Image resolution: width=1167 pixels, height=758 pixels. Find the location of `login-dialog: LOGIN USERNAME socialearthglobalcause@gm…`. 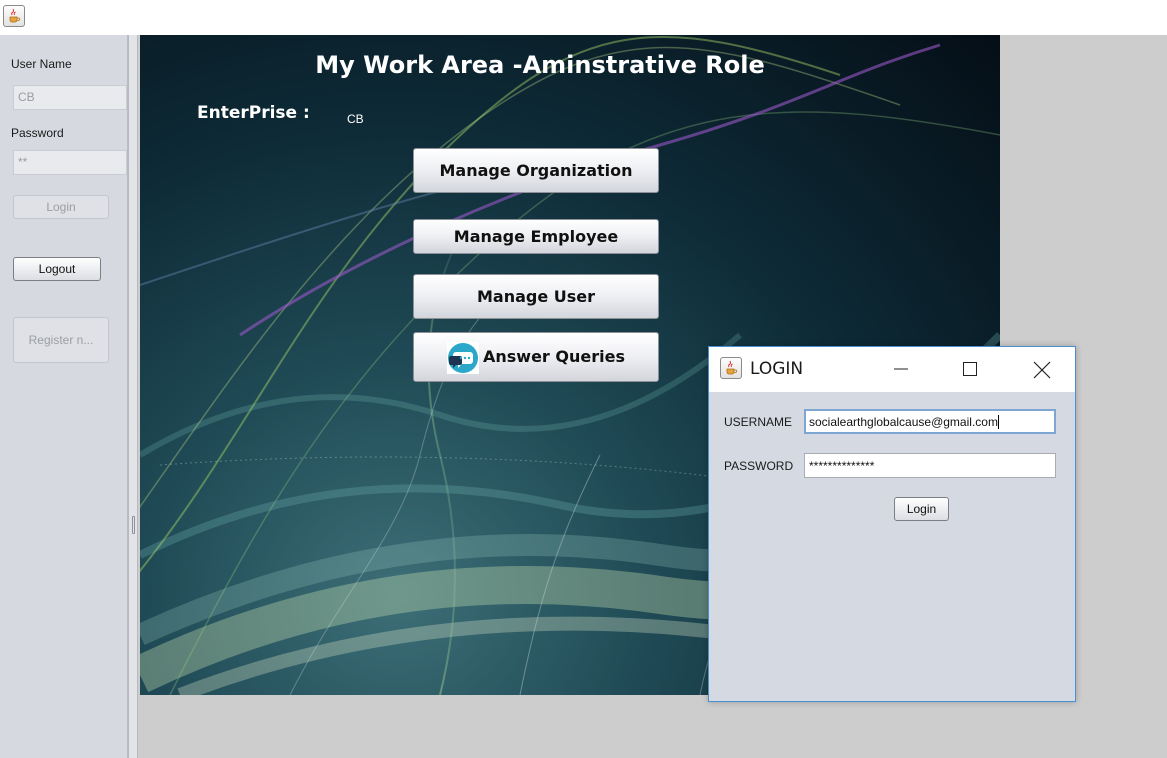

login-dialog: LOGIN USERNAME socialearthglobalcause@gm… is located at coordinates (892, 524).